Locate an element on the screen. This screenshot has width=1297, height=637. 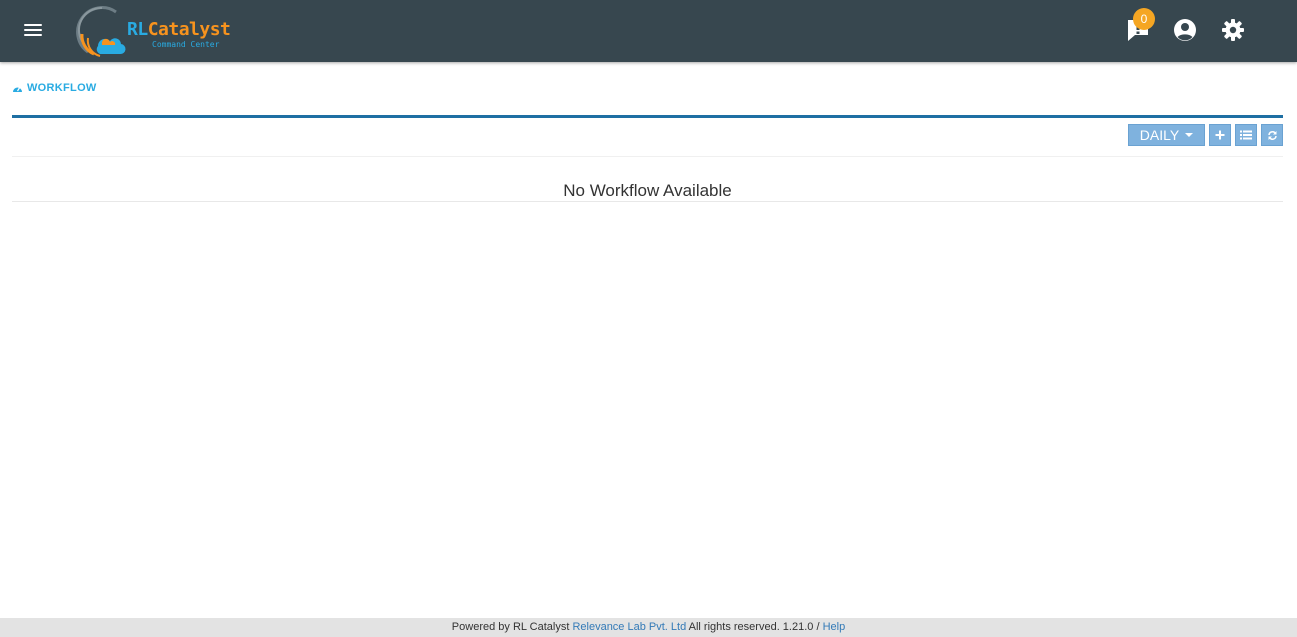
workflow-toolbar: DAILY is located at coordinates (1205, 135).